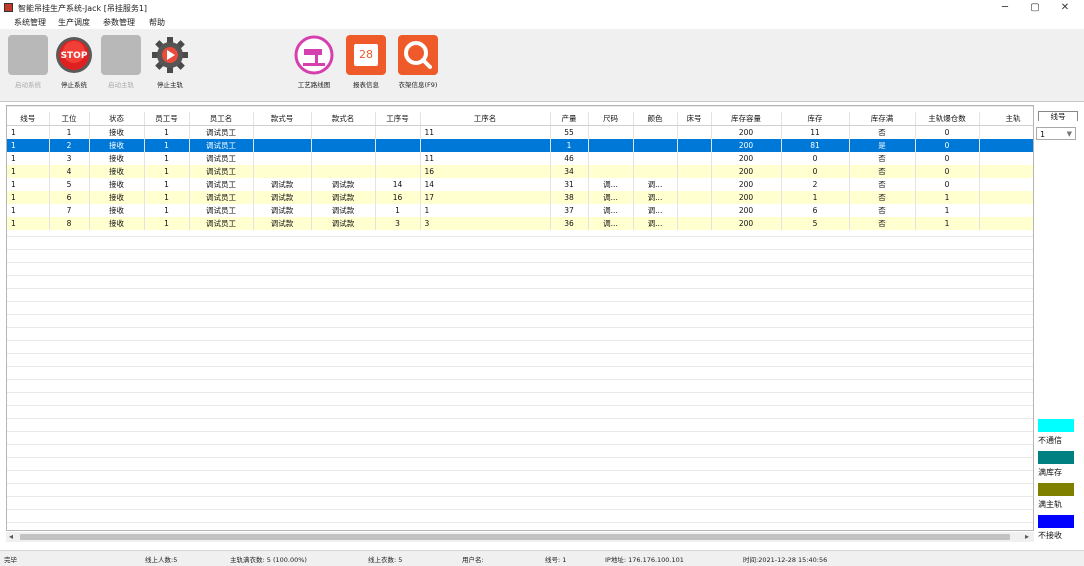 The height and width of the screenshot is (566, 1084). Describe the element at coordinates (121, 63) in the screenshot. I see `start-master-button: 启动主轨` at that location.